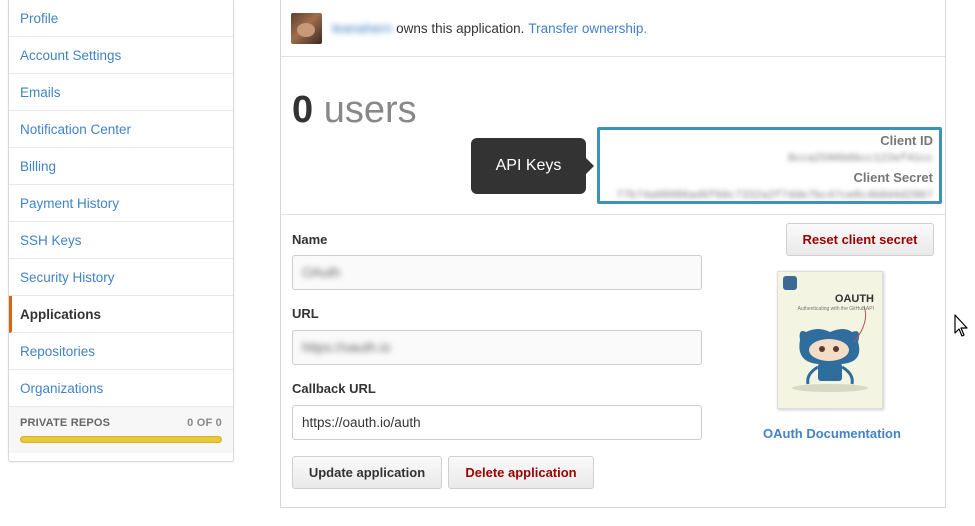  Describe the element at coordinates (497, 347) in the screenshot. I see `url-field: https://oauth.io` at that location.